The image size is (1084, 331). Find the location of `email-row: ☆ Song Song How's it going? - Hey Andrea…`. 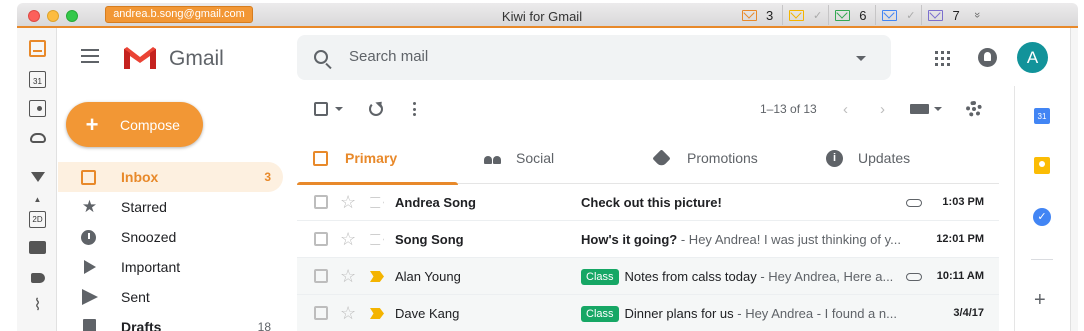

email-row: ☆ Song Song How's it going? - Hey Andrea… is located at coordinates (648, 239).